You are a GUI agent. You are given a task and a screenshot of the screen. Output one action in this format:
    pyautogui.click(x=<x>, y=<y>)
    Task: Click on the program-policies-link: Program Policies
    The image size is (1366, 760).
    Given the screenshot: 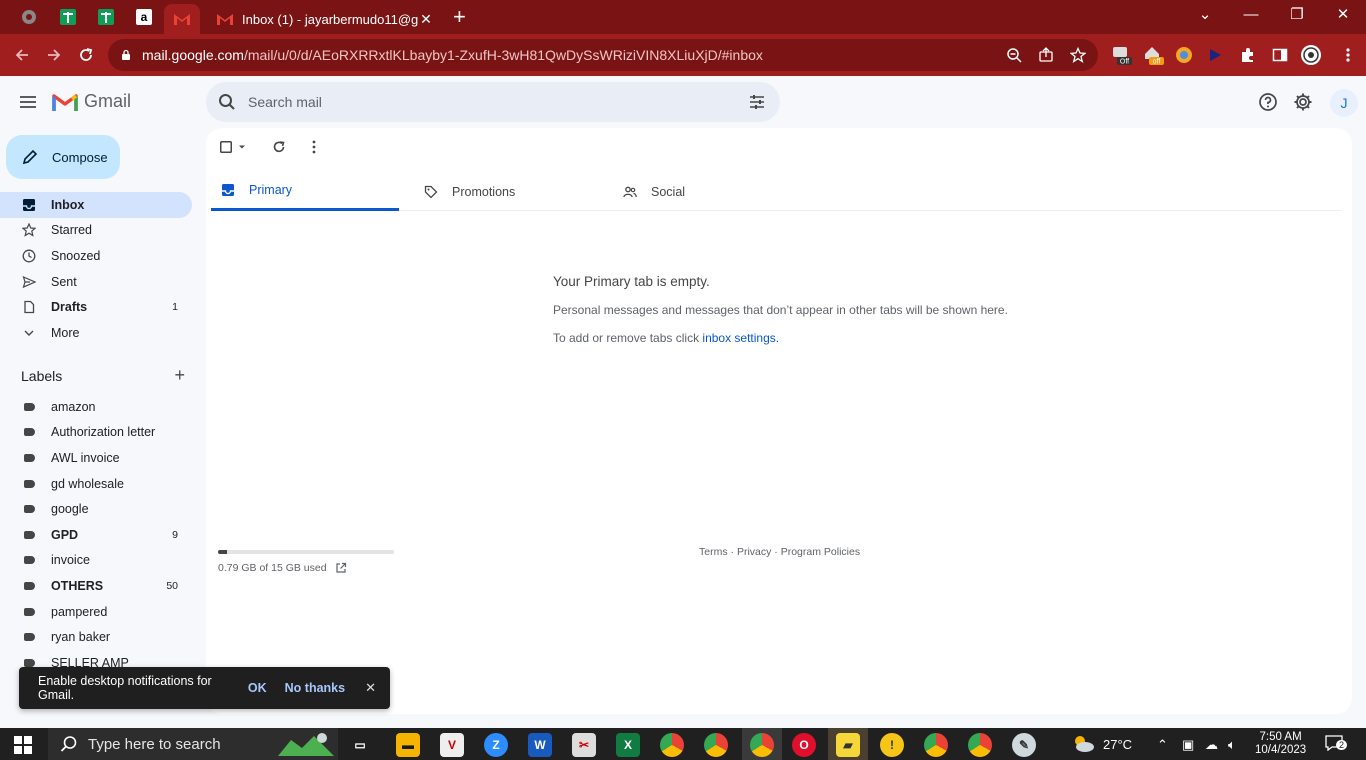 What is the action you would take?
    pyautogui.click(x=820, y=552)
    